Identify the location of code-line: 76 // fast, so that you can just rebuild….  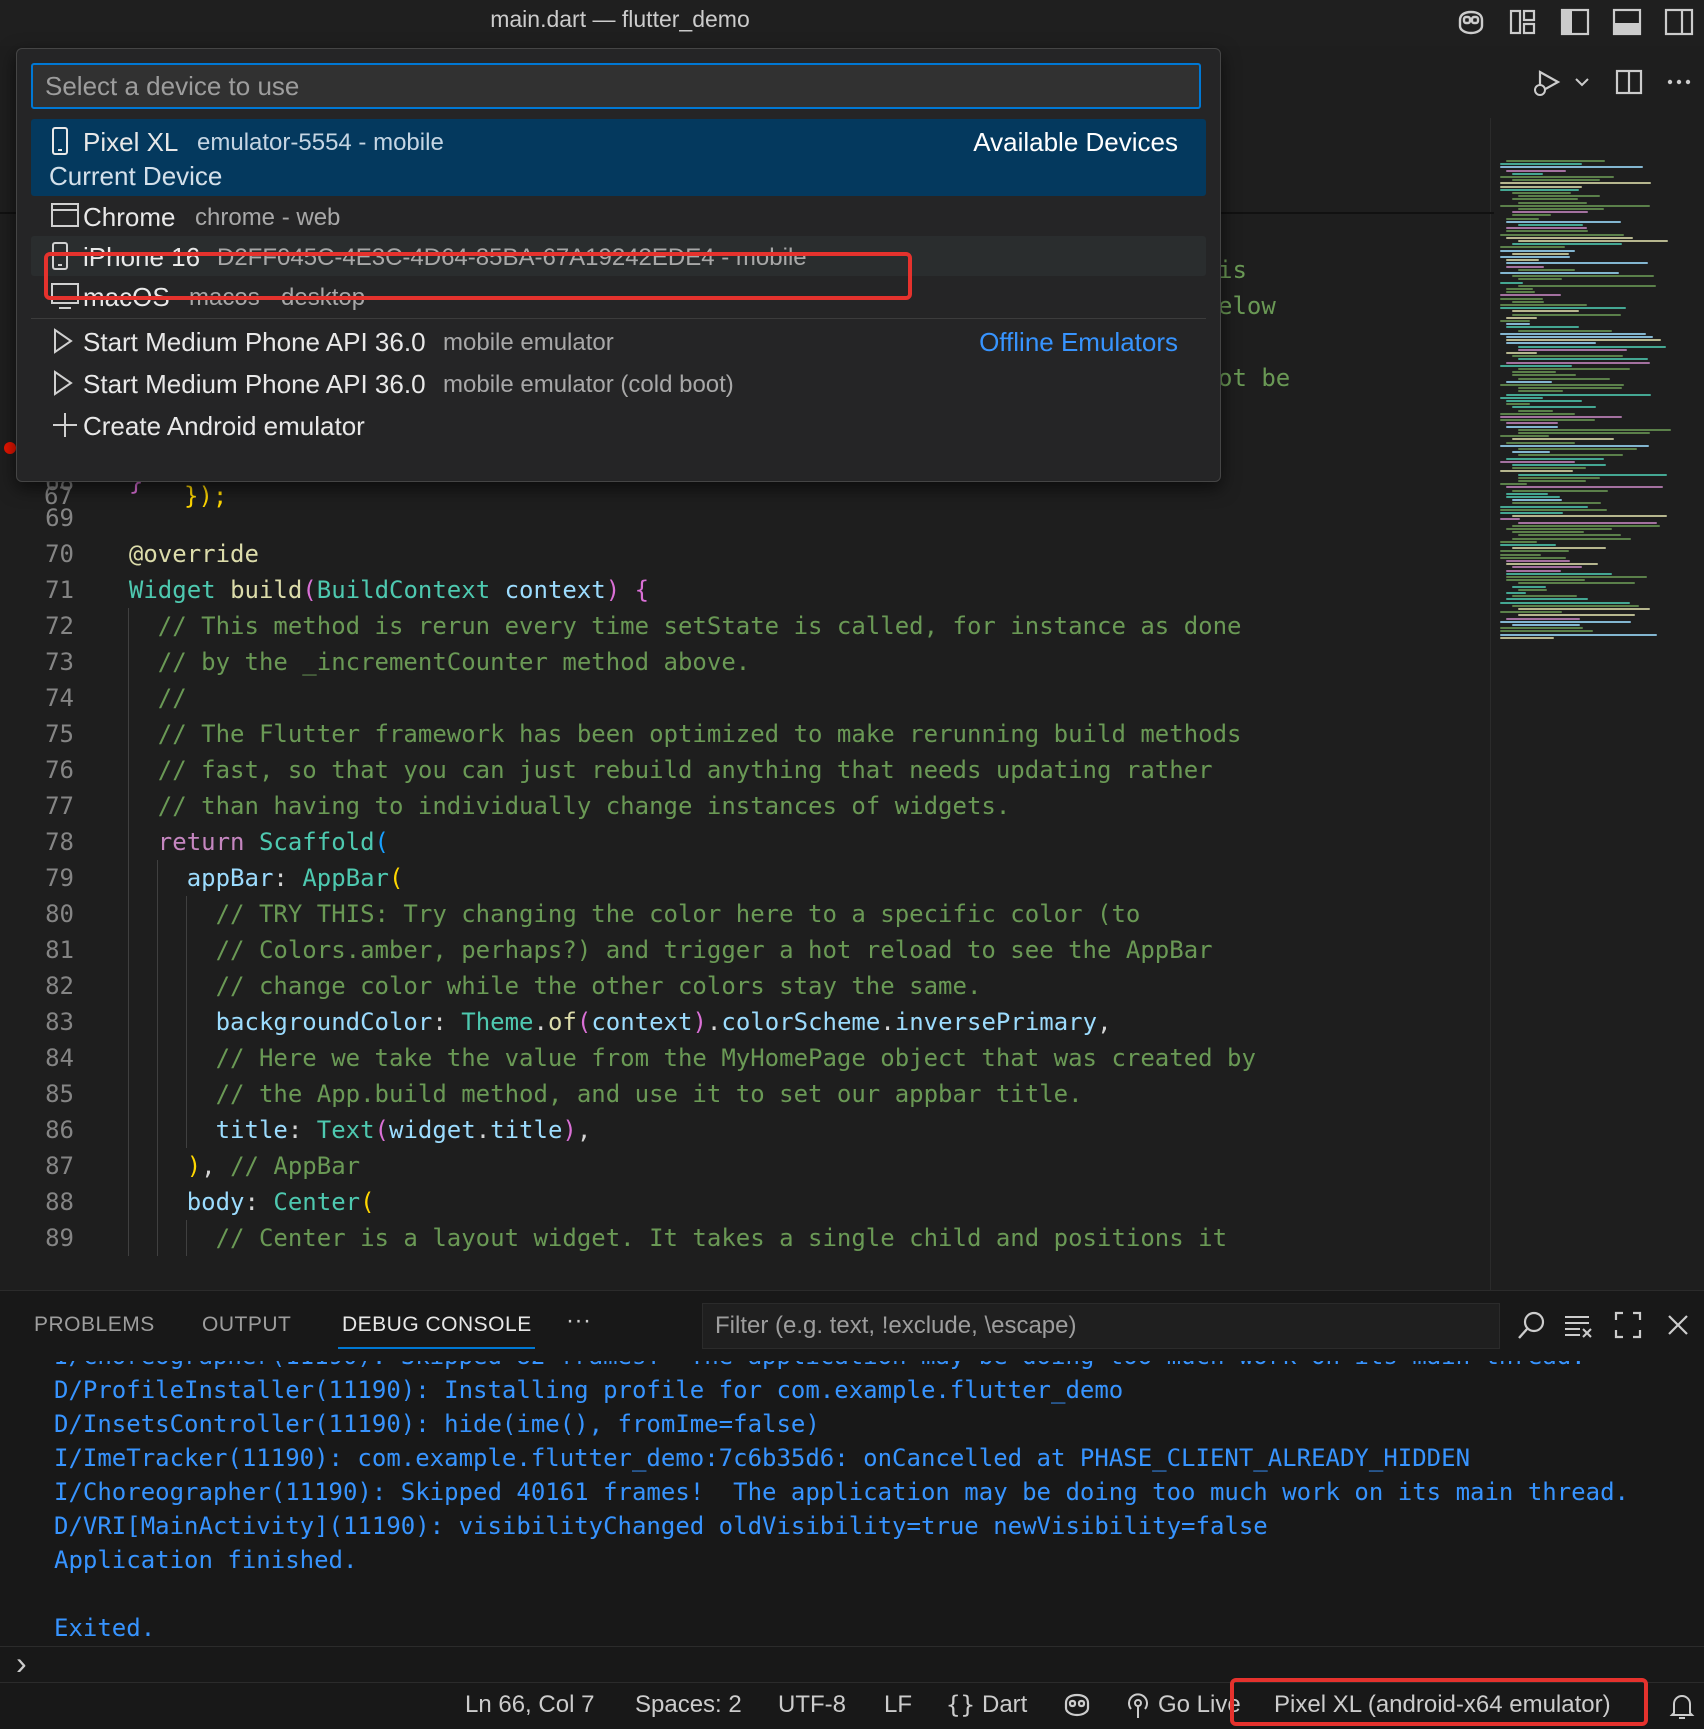
(745, 770).